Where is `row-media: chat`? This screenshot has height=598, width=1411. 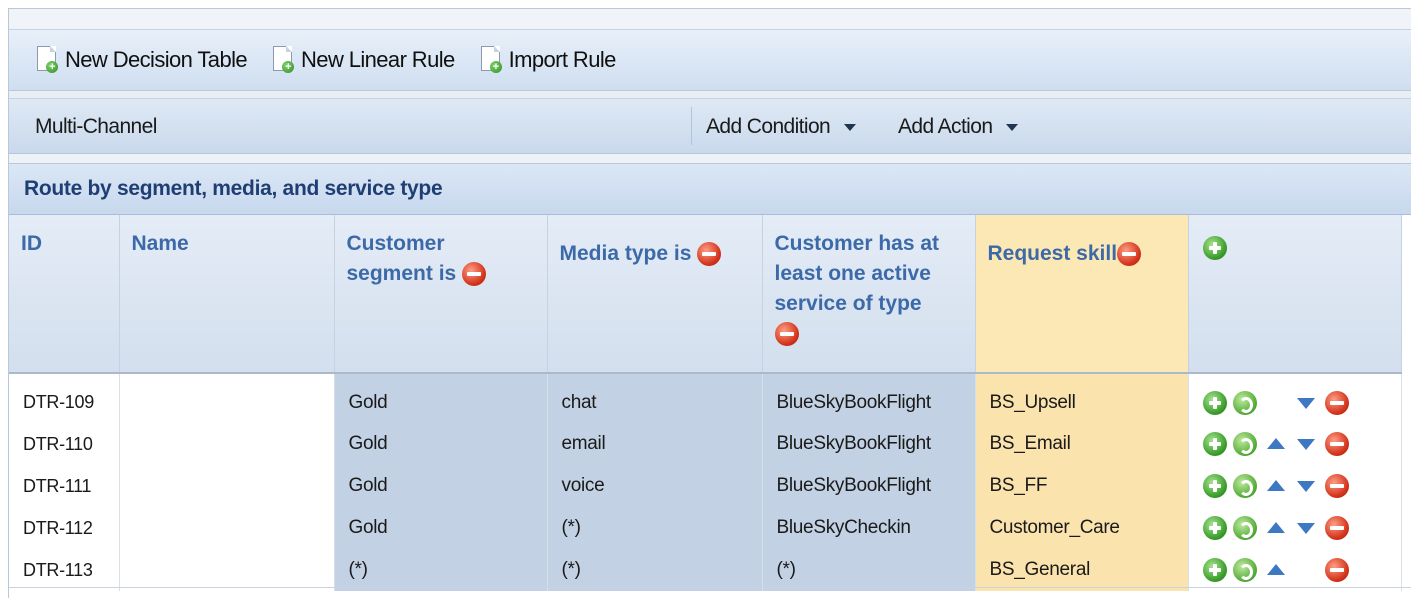
row-media: chat is located at coordinates (655, 398).